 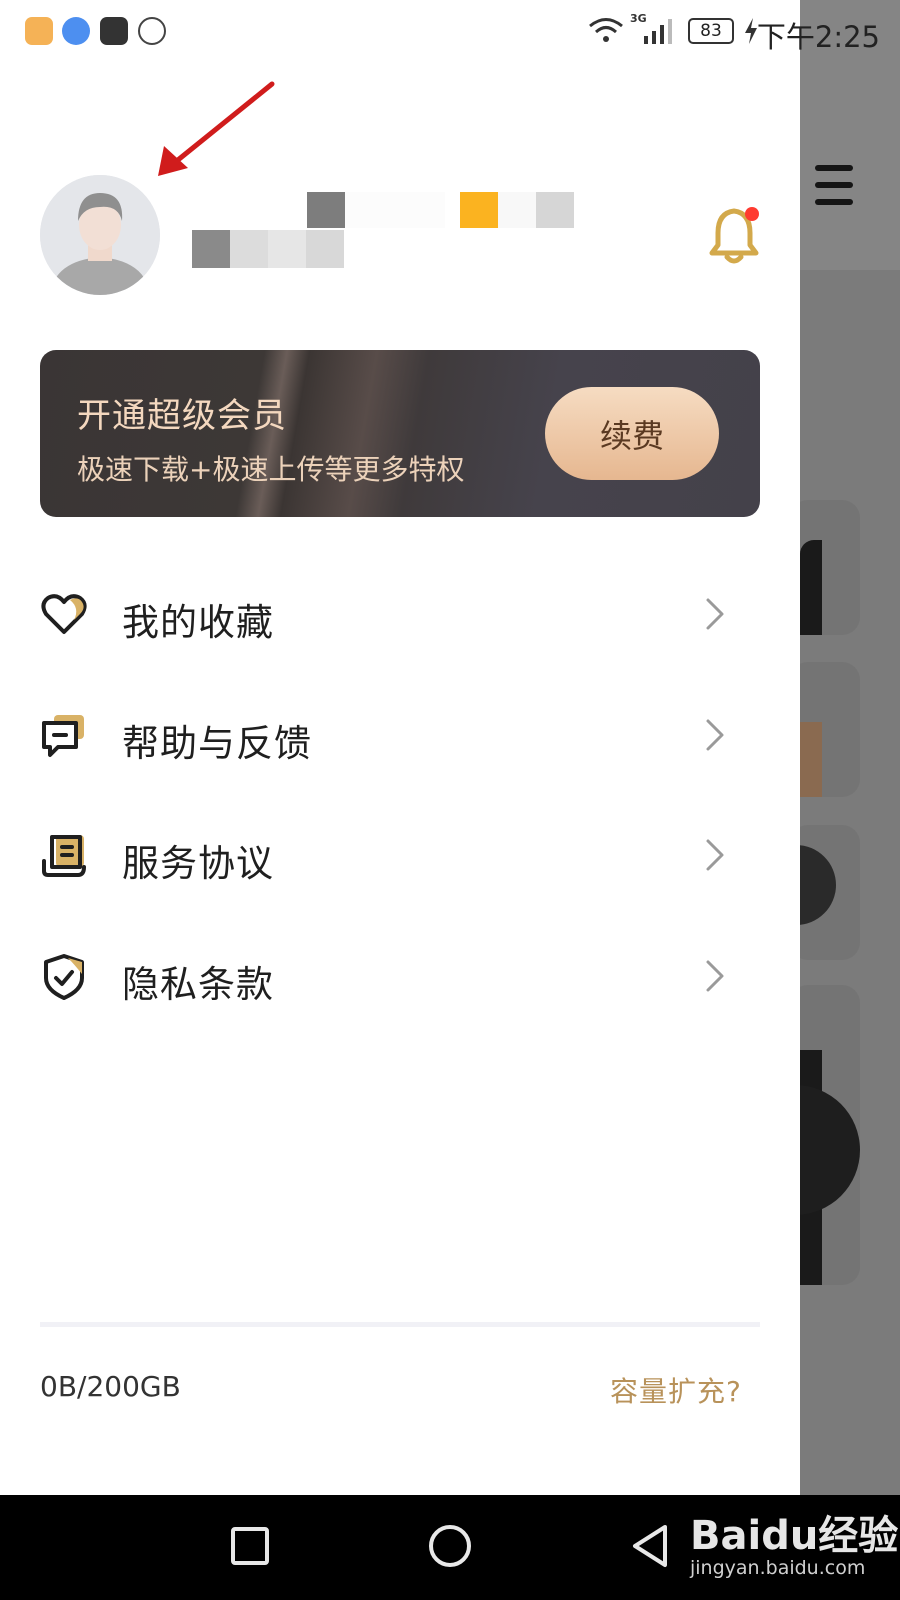 I want to click on menu-item-favorites: 我的收藏, so click(x=385, y=617).